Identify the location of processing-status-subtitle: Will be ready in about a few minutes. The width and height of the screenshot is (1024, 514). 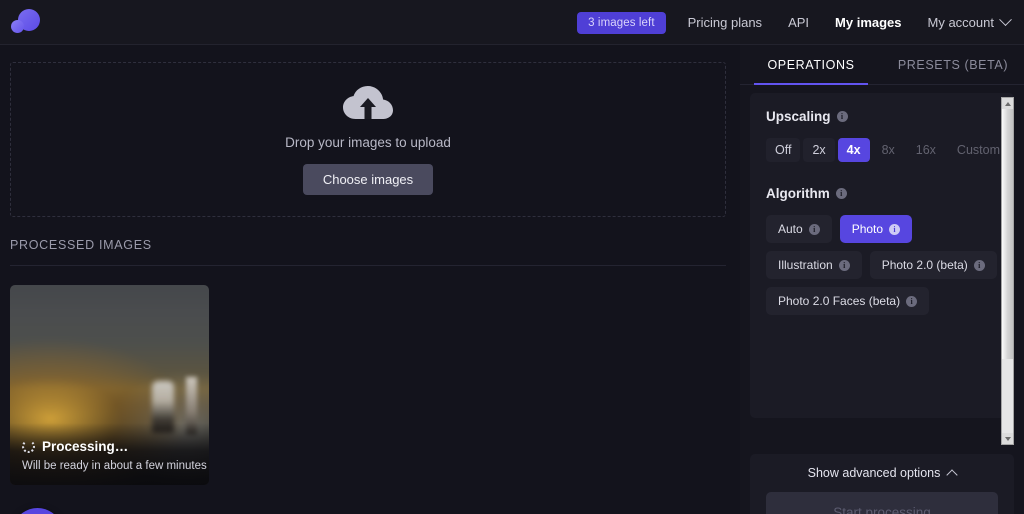
(114, 466).